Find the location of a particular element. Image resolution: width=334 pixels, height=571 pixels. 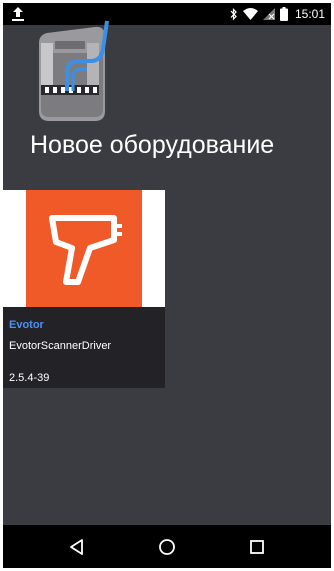

barcode-scanner-icon is located at coordinates (85, 250).